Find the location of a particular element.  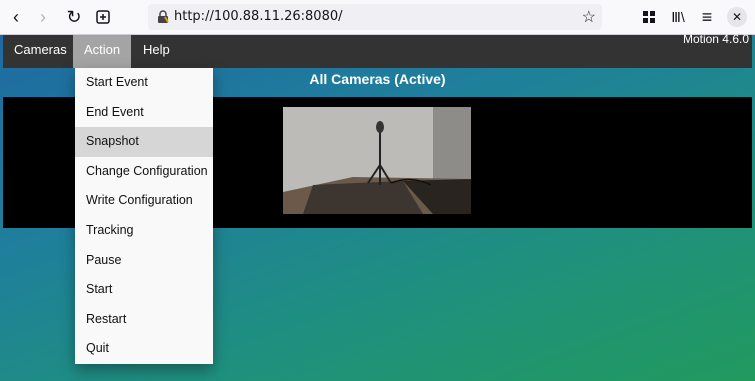

menu-item-start-event: Start Event is located at coordinates (144, 83).